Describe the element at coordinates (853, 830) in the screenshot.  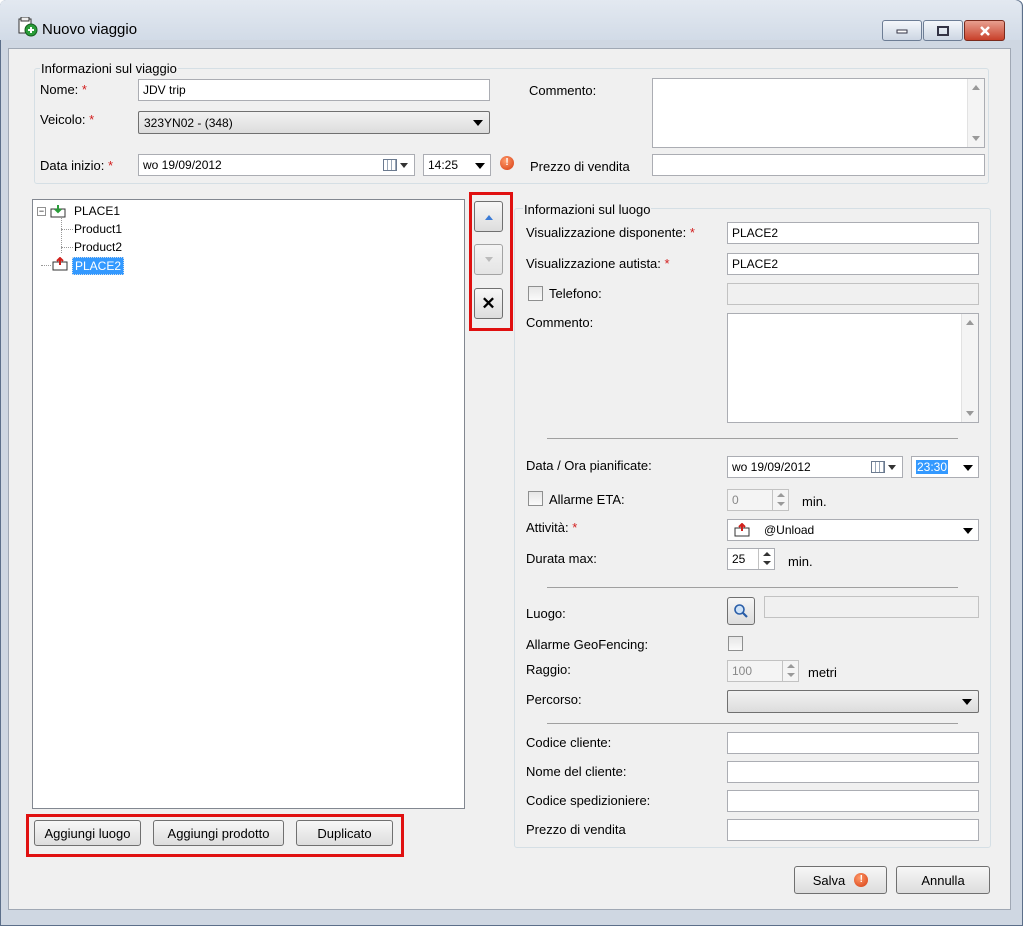
I see `place-price-field` at that location.